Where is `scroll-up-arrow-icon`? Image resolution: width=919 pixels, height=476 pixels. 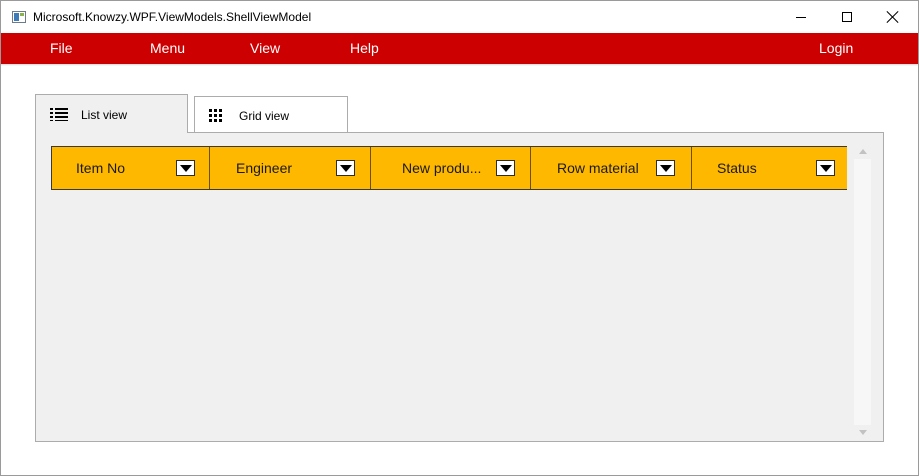
scroll-up-arrow-icon is located at coordinates (862, 151).